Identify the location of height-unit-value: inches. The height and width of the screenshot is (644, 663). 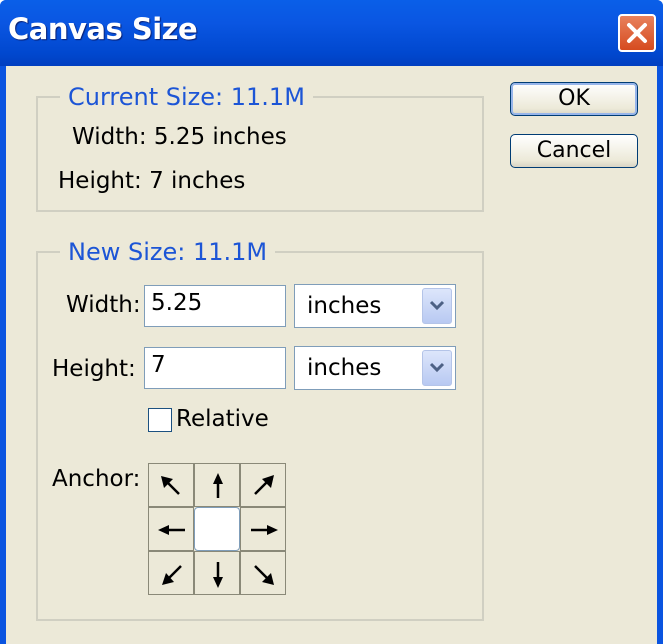
(344, 368).